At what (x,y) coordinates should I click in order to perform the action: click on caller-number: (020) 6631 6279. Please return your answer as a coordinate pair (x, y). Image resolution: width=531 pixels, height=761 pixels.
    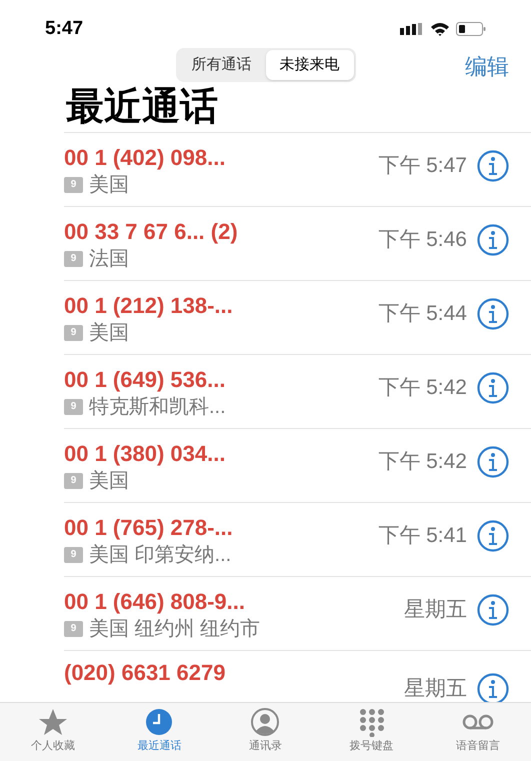
    Looking at the image, I should click on (145, 673).